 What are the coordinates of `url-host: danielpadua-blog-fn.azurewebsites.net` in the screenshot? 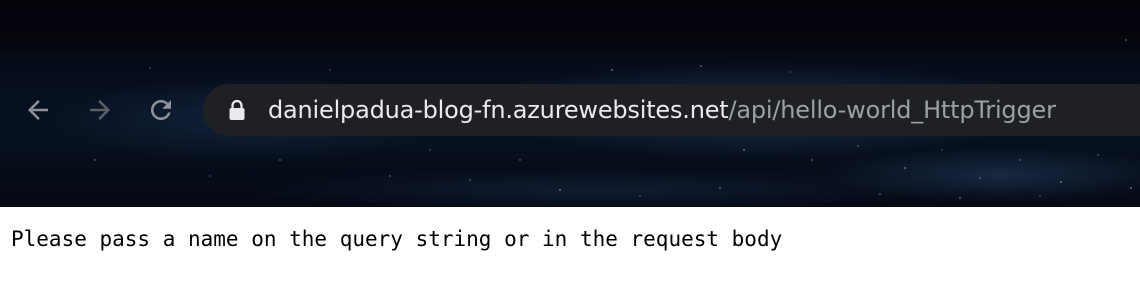 It's located at (498, 110).